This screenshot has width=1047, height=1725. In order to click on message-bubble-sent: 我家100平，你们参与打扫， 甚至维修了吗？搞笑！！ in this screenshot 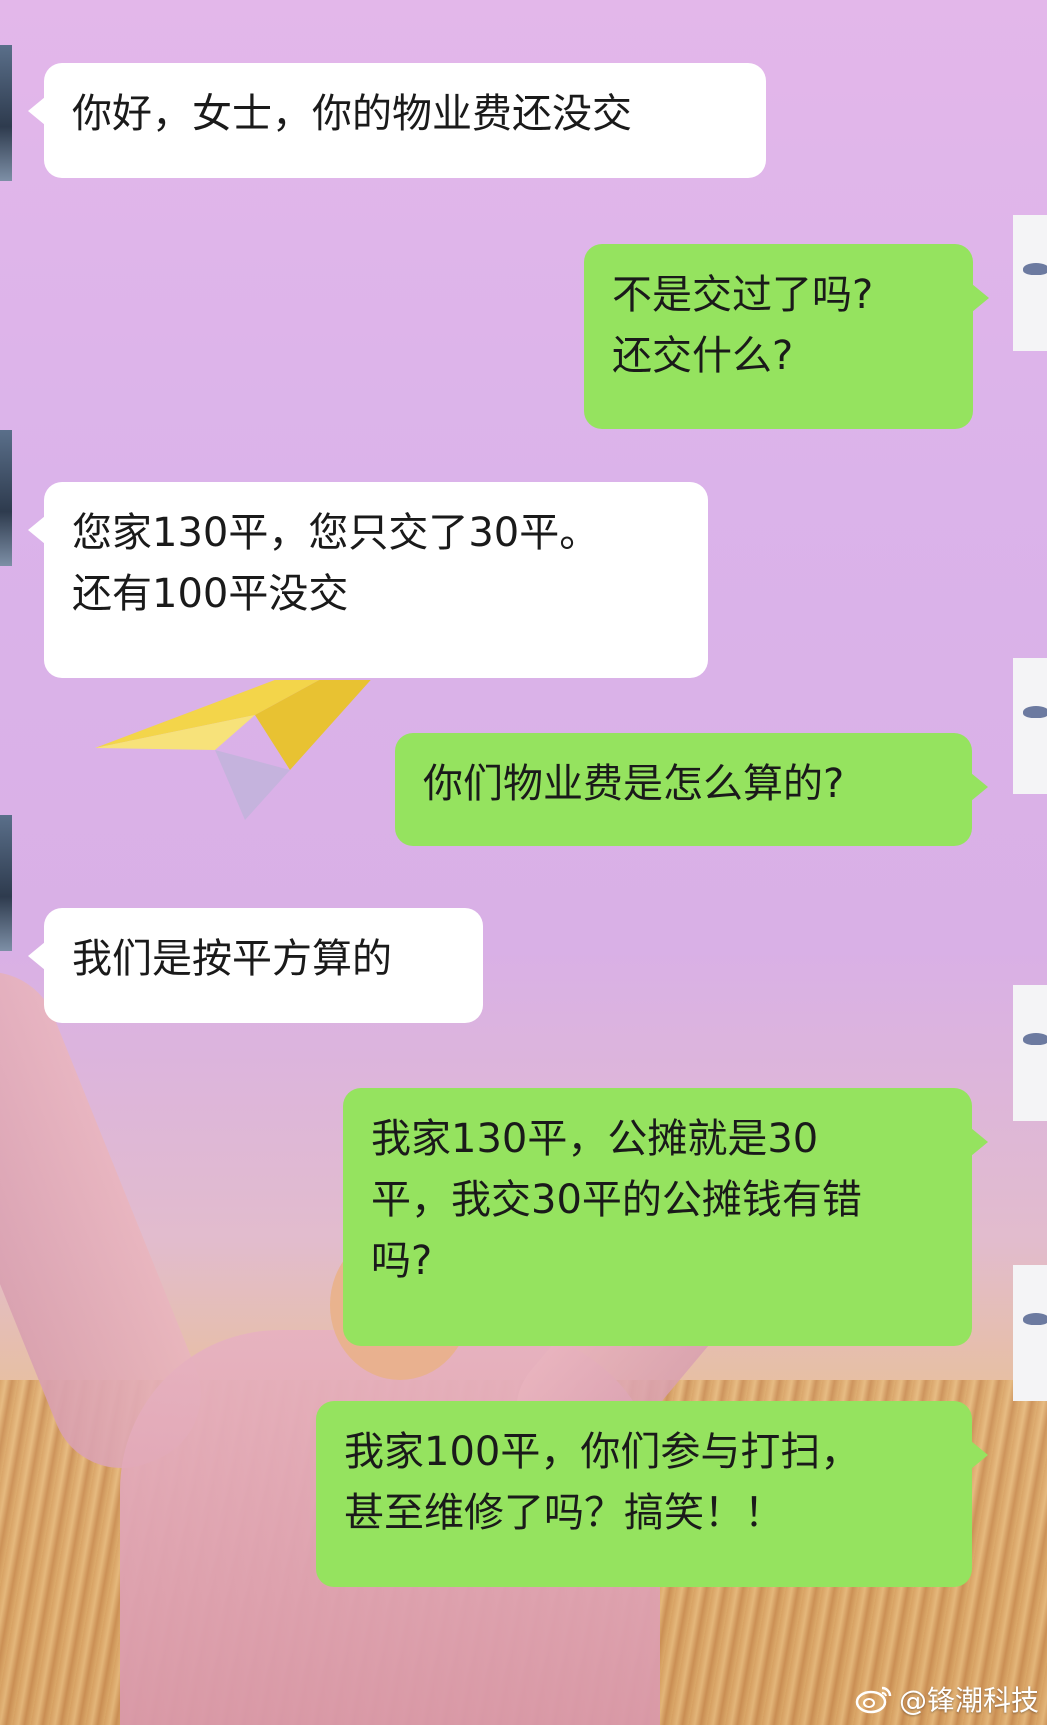, I will do `click(652, 1494)`.